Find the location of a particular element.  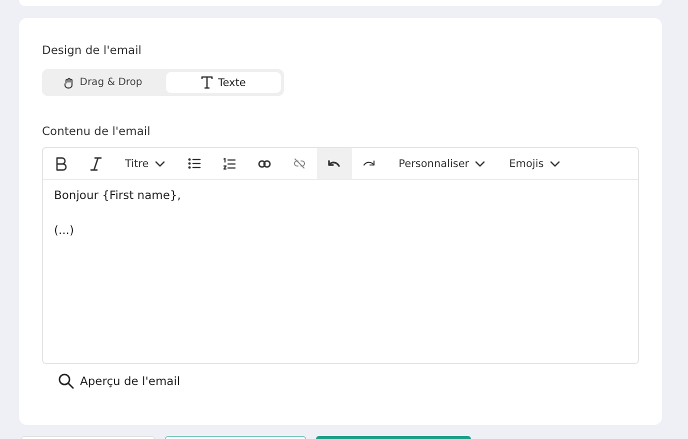

section-title: Design de l'email is located at coordinates (92, 50).